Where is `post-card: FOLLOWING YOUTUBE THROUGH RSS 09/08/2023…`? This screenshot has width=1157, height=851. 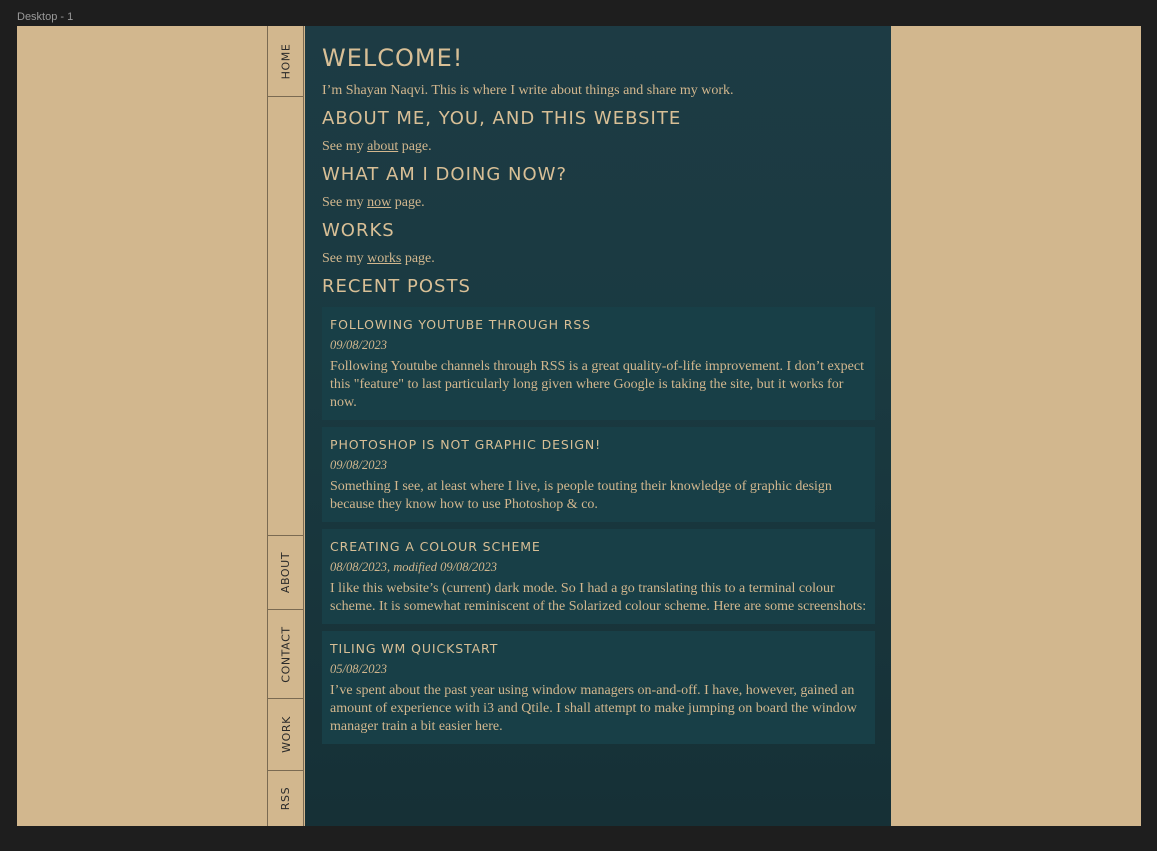 post-card: FOLLOWING YOUTUBE THROUGH RSS 09/08/2023… is located at coordinates (598, 363).